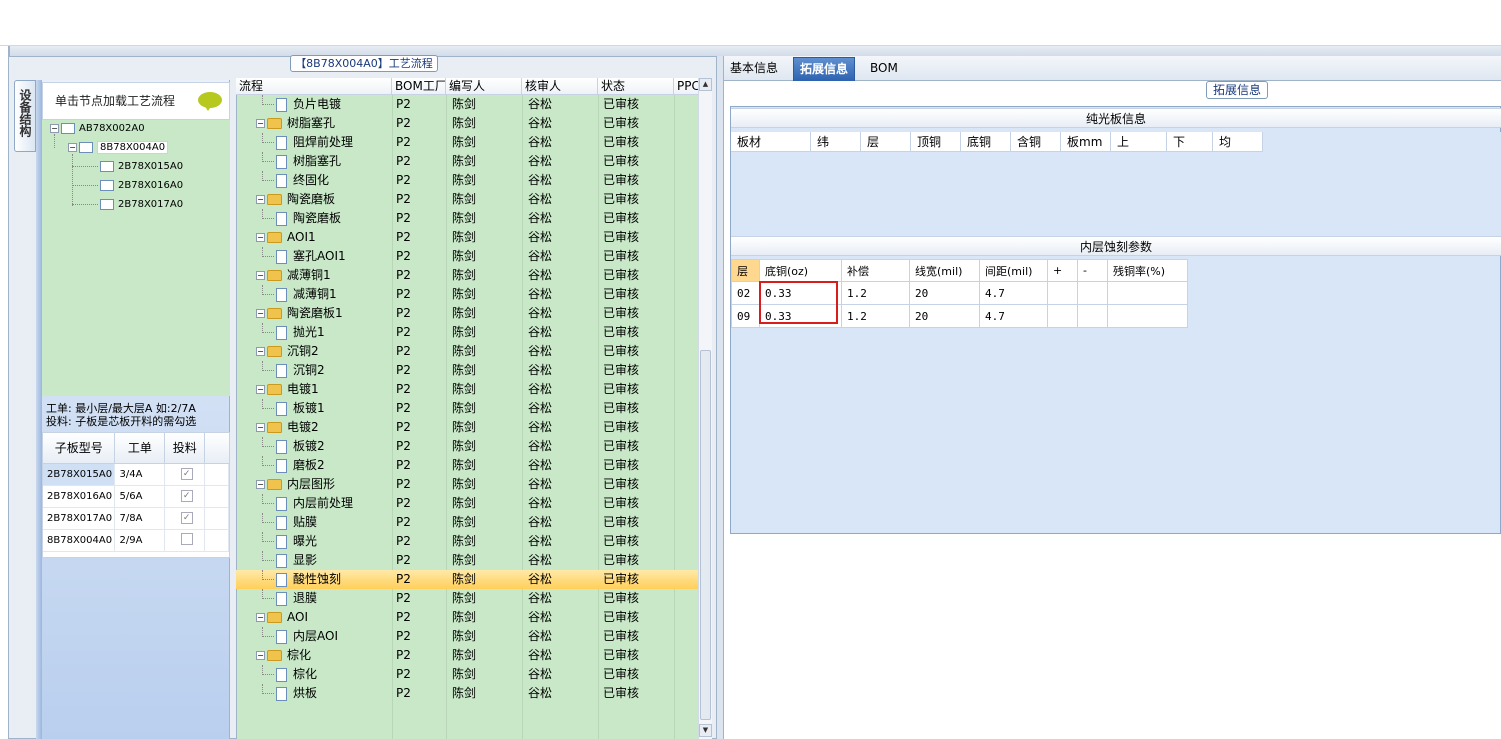 The width and height of the screenshot is (1501, 739). What do you see at coordinates (467, 484) in the screenshot?
I see `flow-row: − 内层图形 P2 陈剑 谷松 已审核` at bounding box center [467, 484].